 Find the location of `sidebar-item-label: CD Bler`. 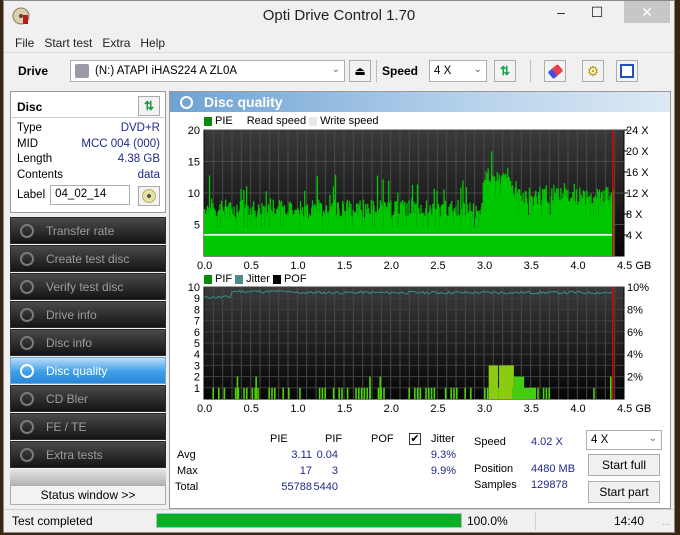

sidebar-item-label: CD Bler is located at coordinates (67, 398).